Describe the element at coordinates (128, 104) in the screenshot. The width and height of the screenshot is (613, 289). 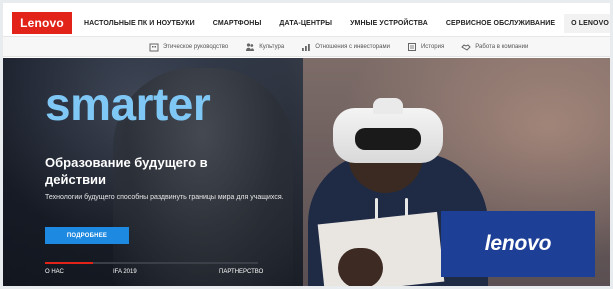
I see `hero-headline: smarter` at that location.